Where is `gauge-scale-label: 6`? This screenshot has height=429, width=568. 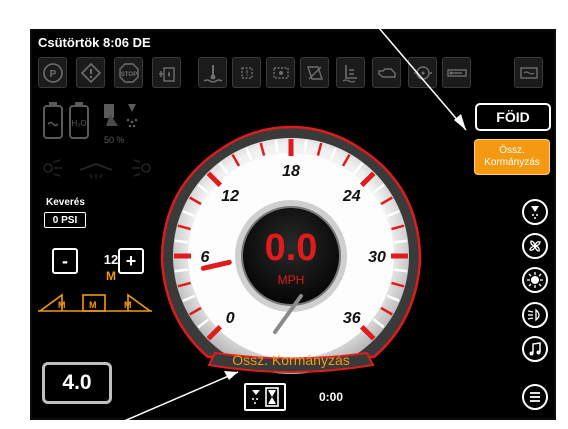 gauge-scale-label: 6 is located at coordinates (205, 257).